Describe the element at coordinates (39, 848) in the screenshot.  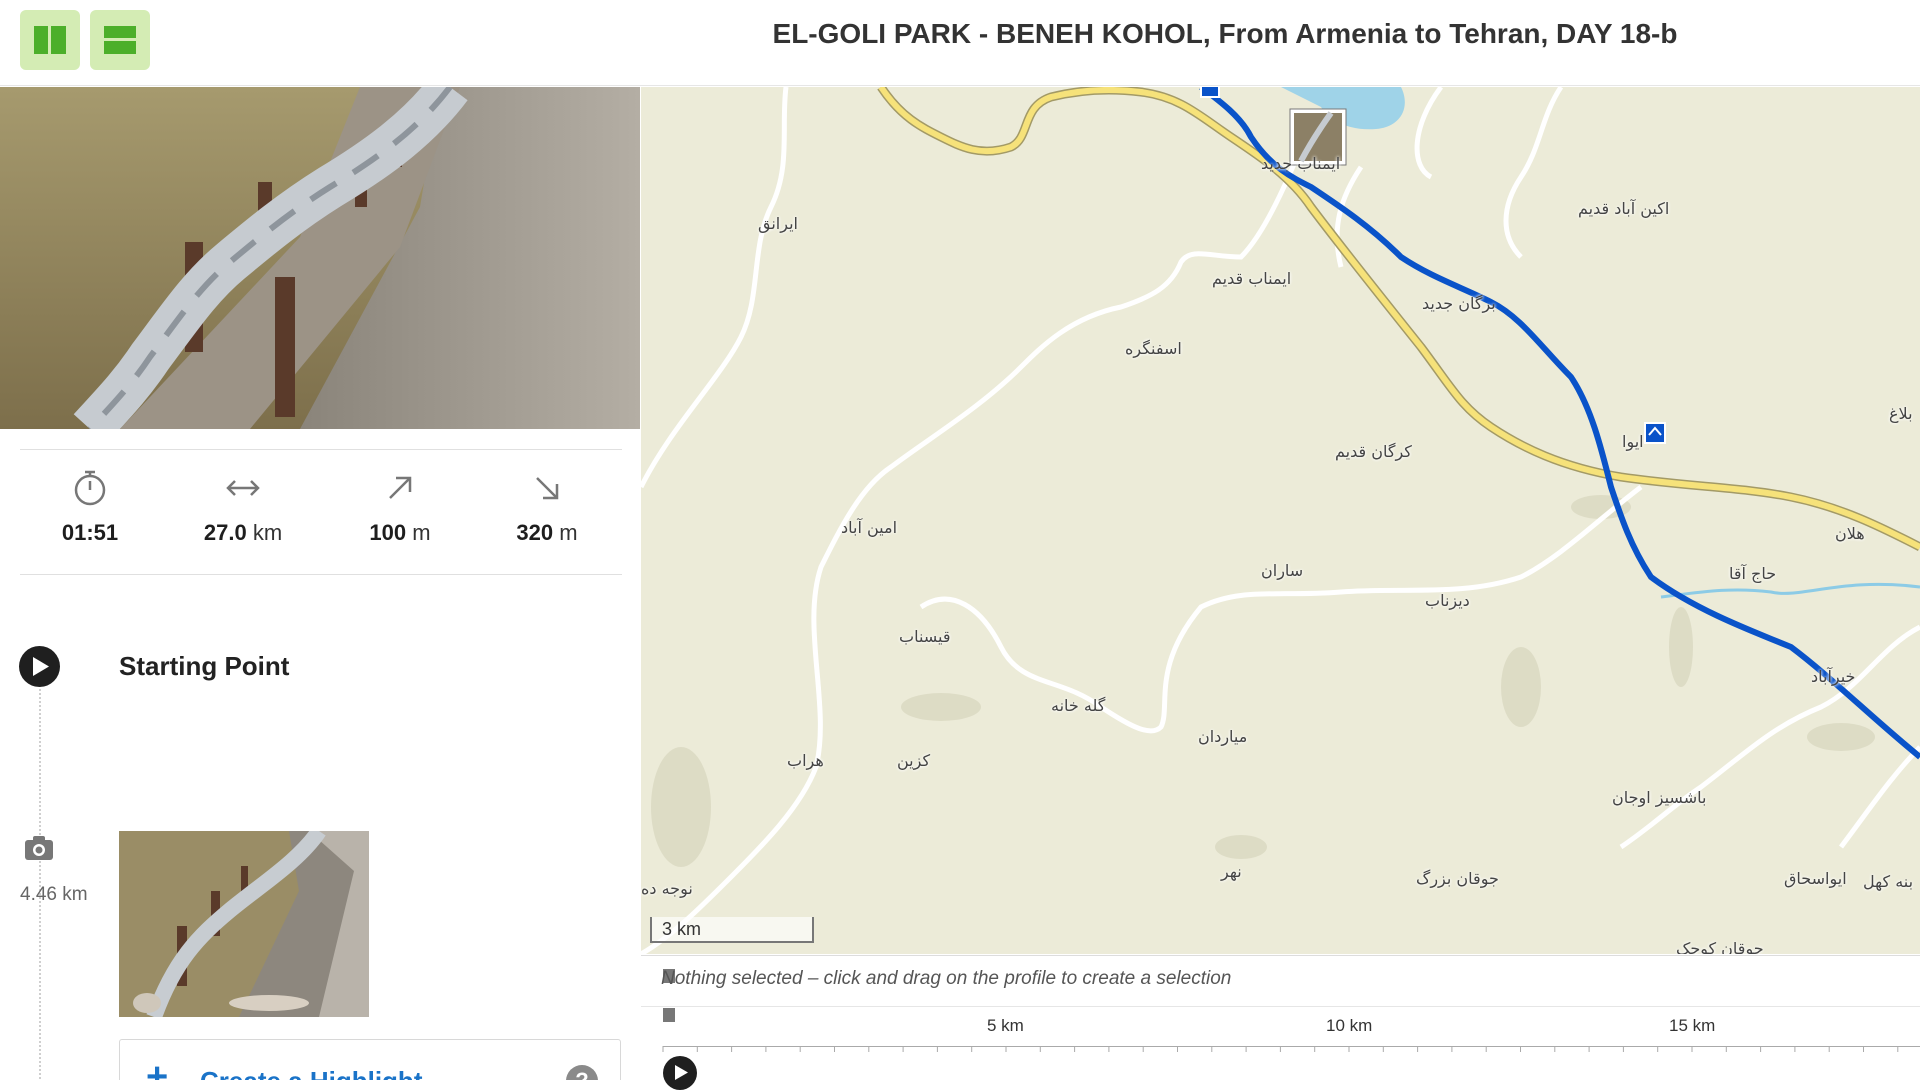
I see `camera-icon` at that location.